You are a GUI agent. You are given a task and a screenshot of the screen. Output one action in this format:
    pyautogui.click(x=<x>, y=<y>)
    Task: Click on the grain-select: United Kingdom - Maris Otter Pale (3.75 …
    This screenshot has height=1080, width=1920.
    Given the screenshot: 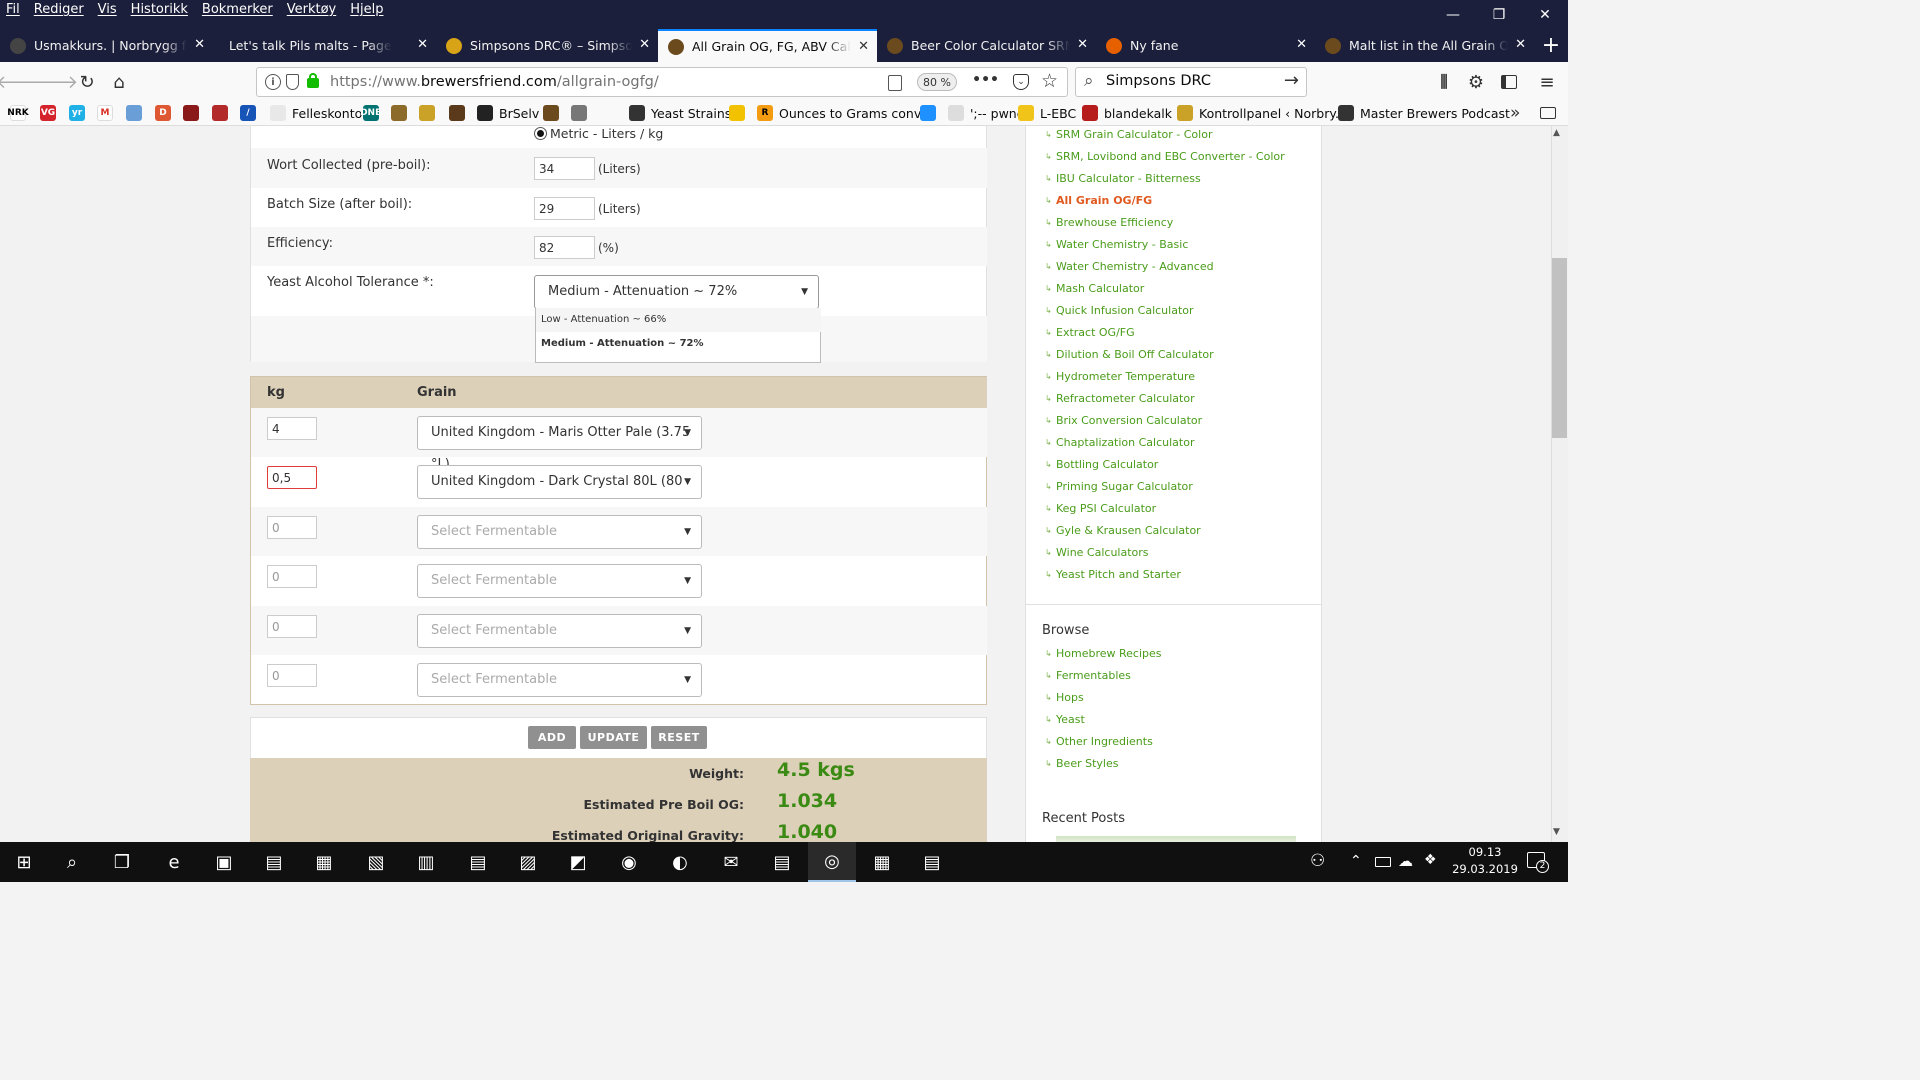 What is the action you would take?
    pyautogui.click(x=559, y=444)
    